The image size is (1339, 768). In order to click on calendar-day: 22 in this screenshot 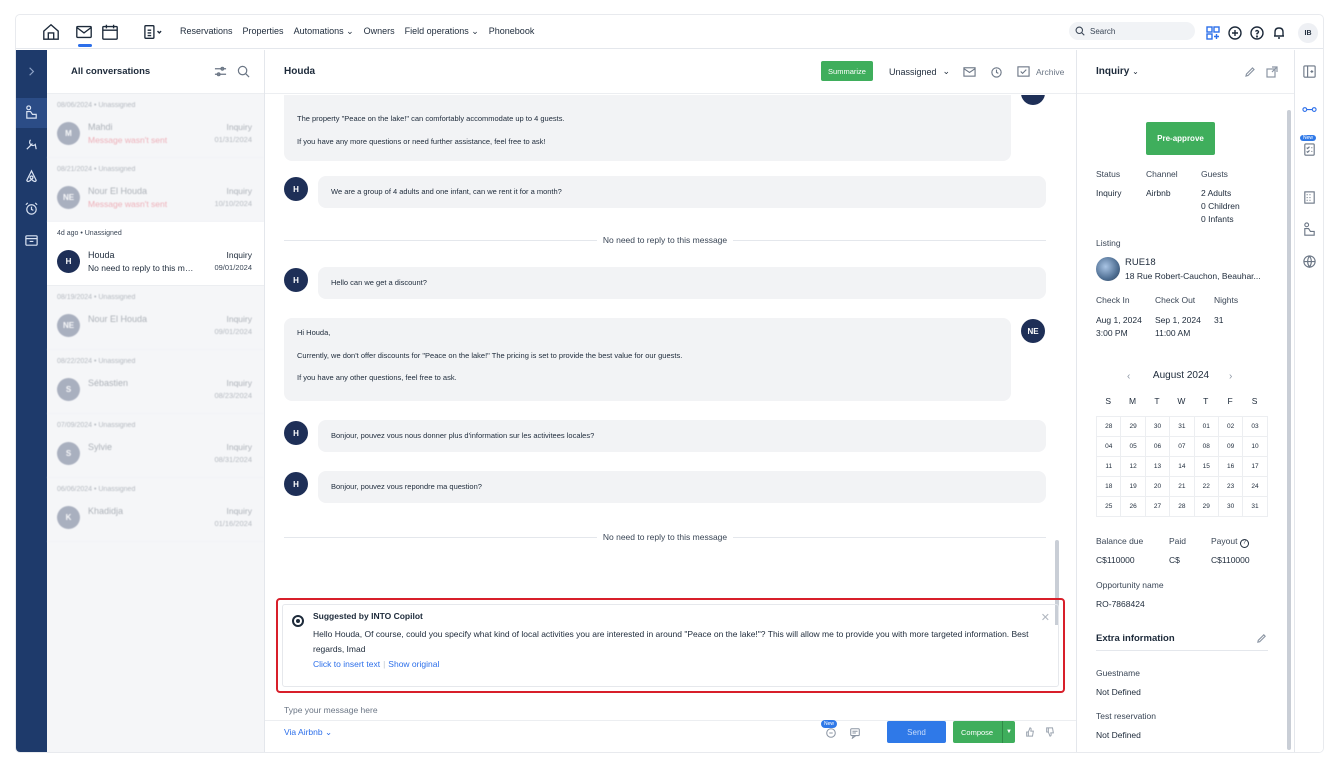, I will do `click(1206, 486)`.